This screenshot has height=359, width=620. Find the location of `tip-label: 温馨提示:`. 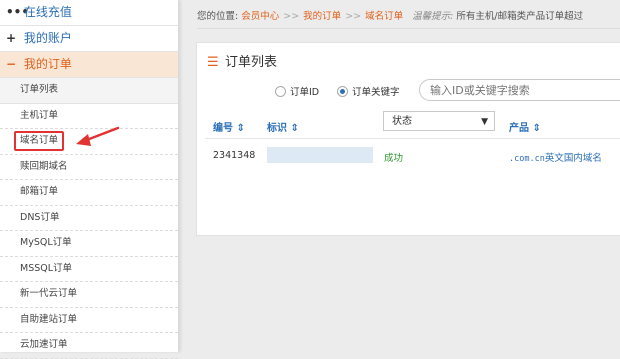

tip-label: 温馨提示: is located at coordinates (433, 16).